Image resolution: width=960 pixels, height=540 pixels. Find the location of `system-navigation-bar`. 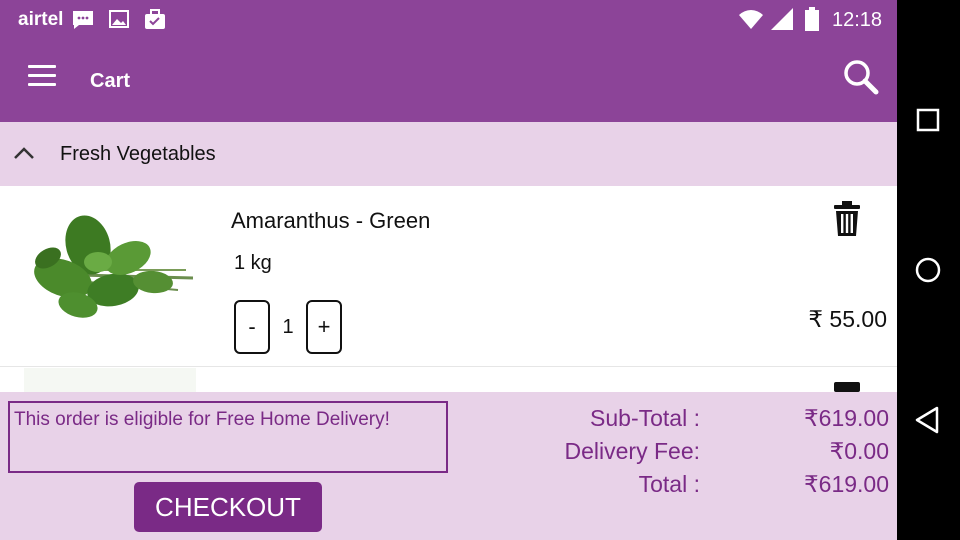

system-navigation-bar is located at coordinates (928, 270).